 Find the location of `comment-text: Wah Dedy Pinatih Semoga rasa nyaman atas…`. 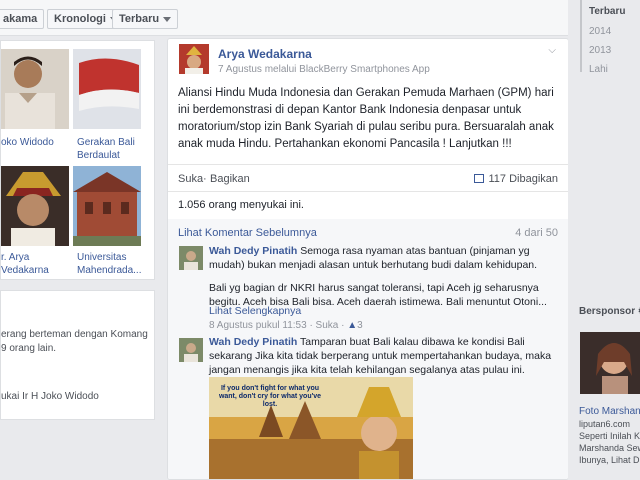

comment-text: Wah Dedy Pinatih Semoga rasa nyaman atas… is located at coordinates (384, 258).